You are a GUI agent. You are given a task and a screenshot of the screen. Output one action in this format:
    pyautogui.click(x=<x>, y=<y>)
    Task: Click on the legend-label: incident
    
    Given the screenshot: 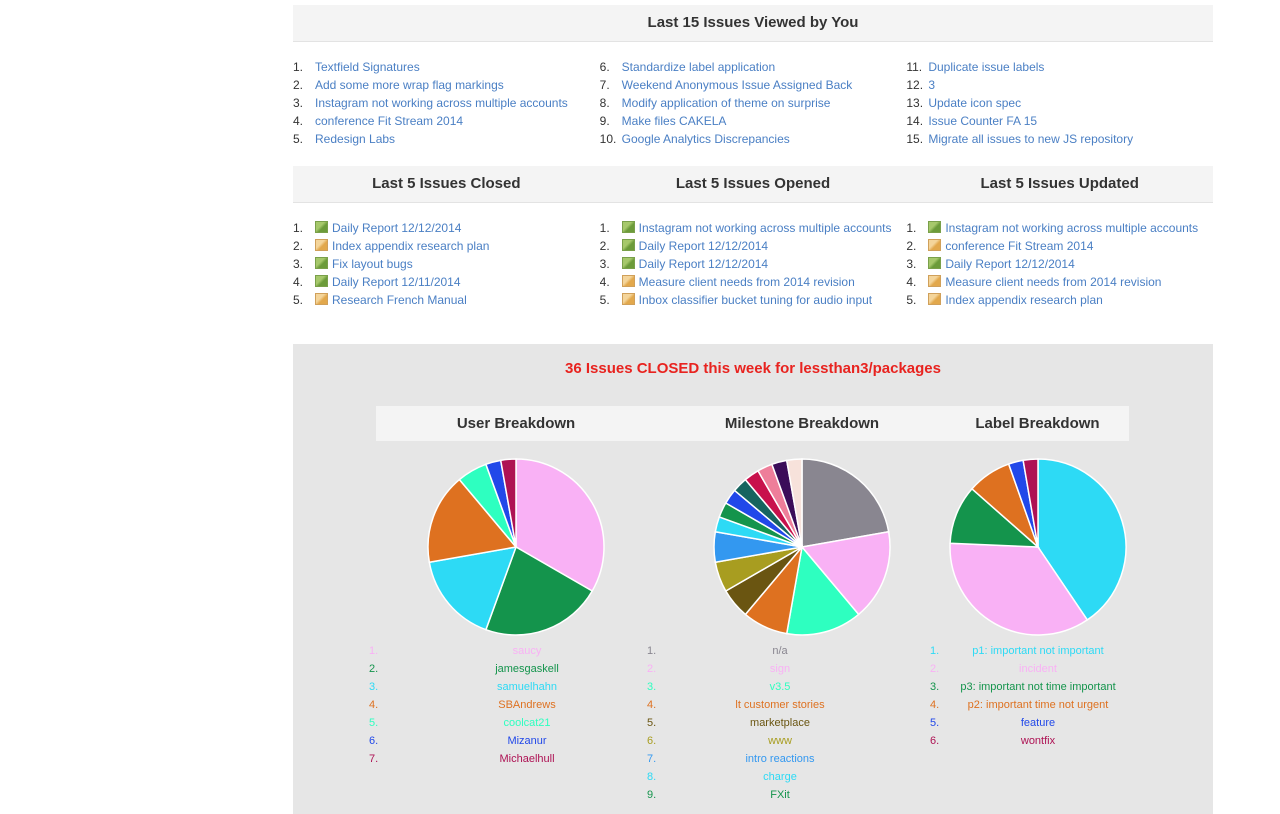 What is the action you would take?
    pyautogui.click(x=1038, y=669)
    